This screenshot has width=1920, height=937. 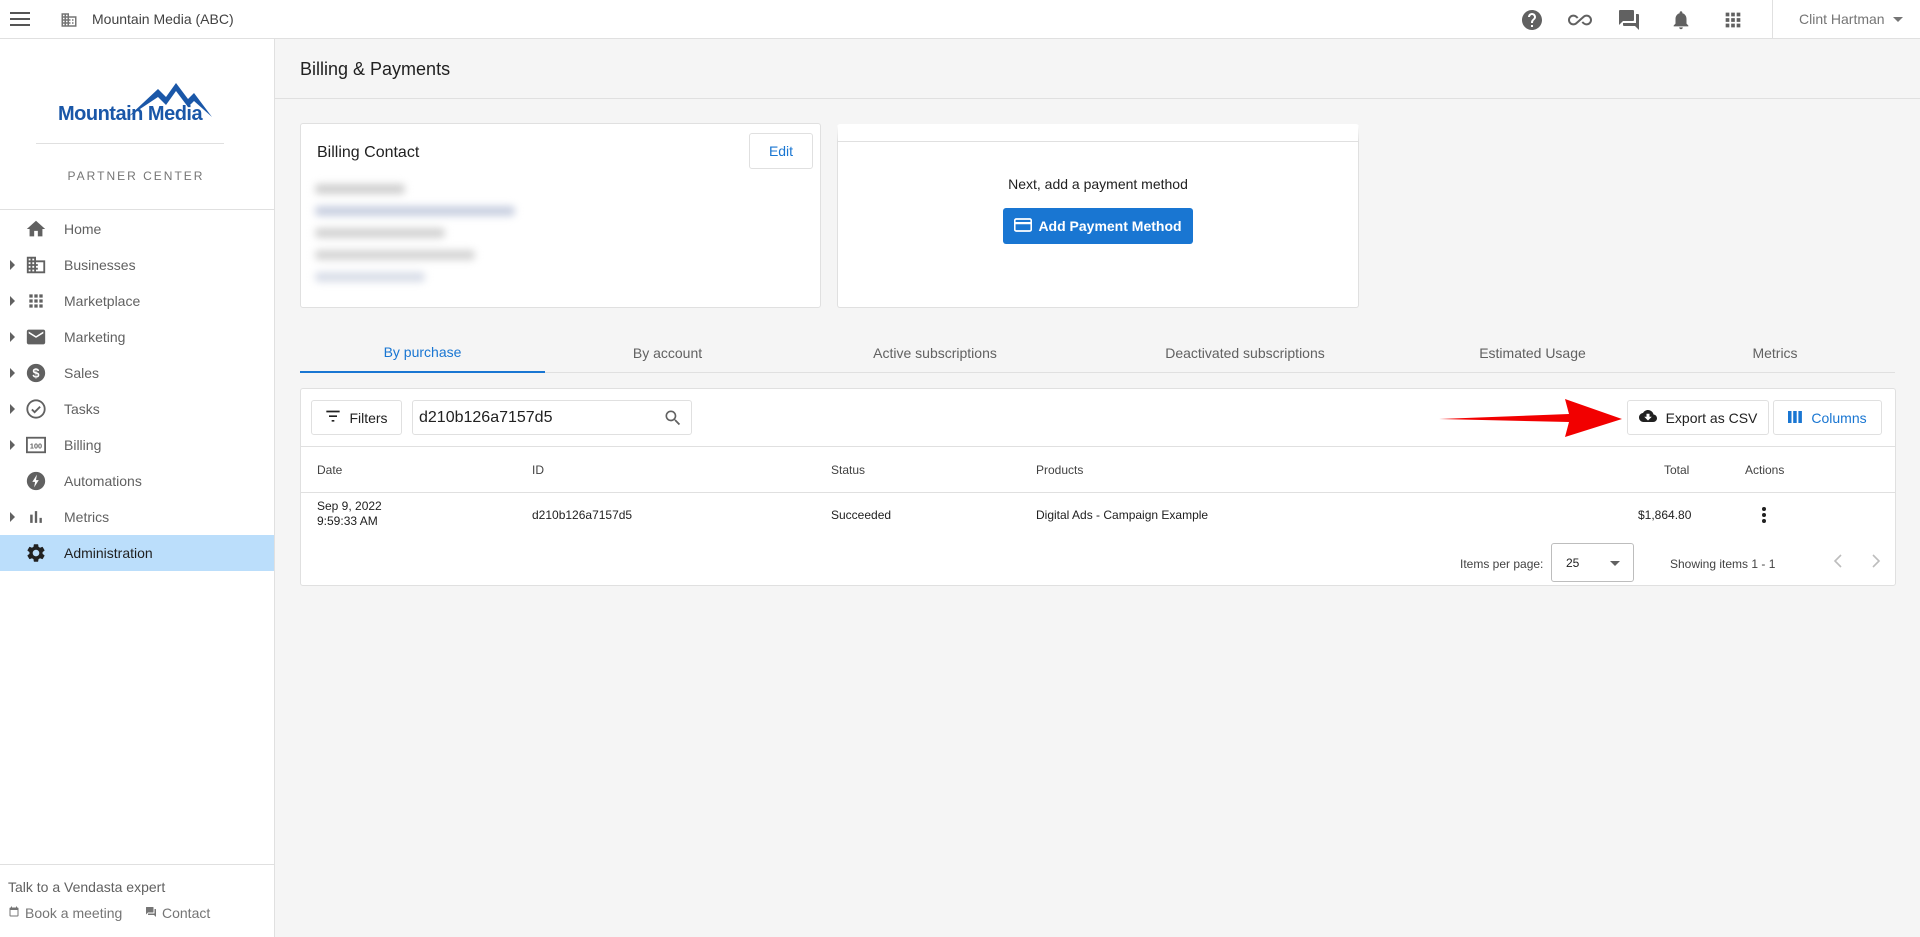 I want to click on page-header: Billing & Payments, so click(x=1097, y=69).